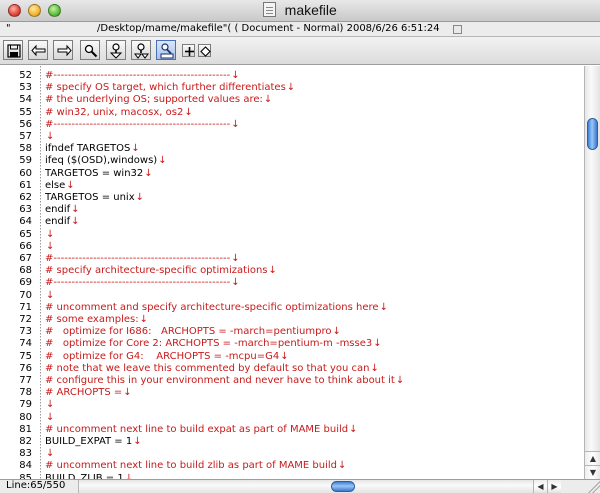  What do you see at coordinates (292, 161) in the screenshot?
I see `code-line: 59 ifeq ($(OSD),windows)↓` at bounding box center [292, 161].